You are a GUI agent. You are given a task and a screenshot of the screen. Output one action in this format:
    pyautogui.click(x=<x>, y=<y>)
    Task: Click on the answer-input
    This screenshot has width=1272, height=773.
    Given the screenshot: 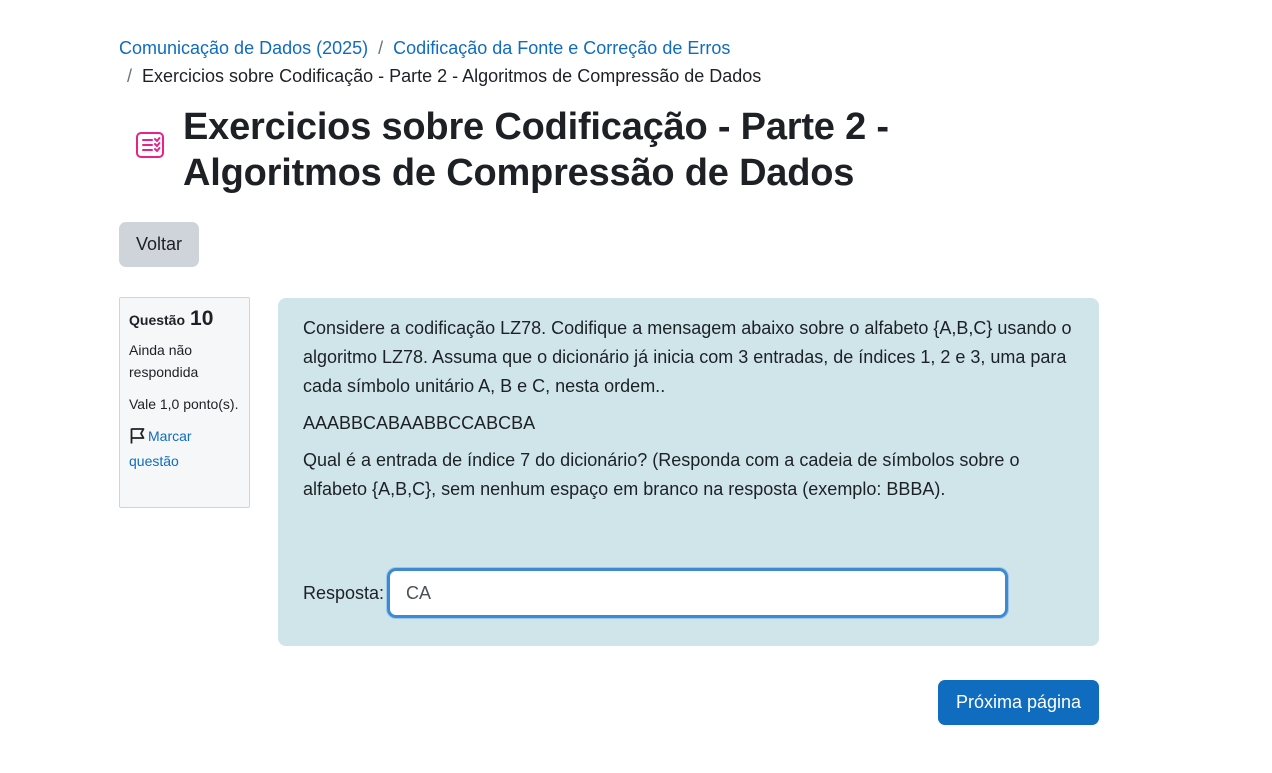 What is the action you would take?
    pyautogui.click(x=698, y=593)
    